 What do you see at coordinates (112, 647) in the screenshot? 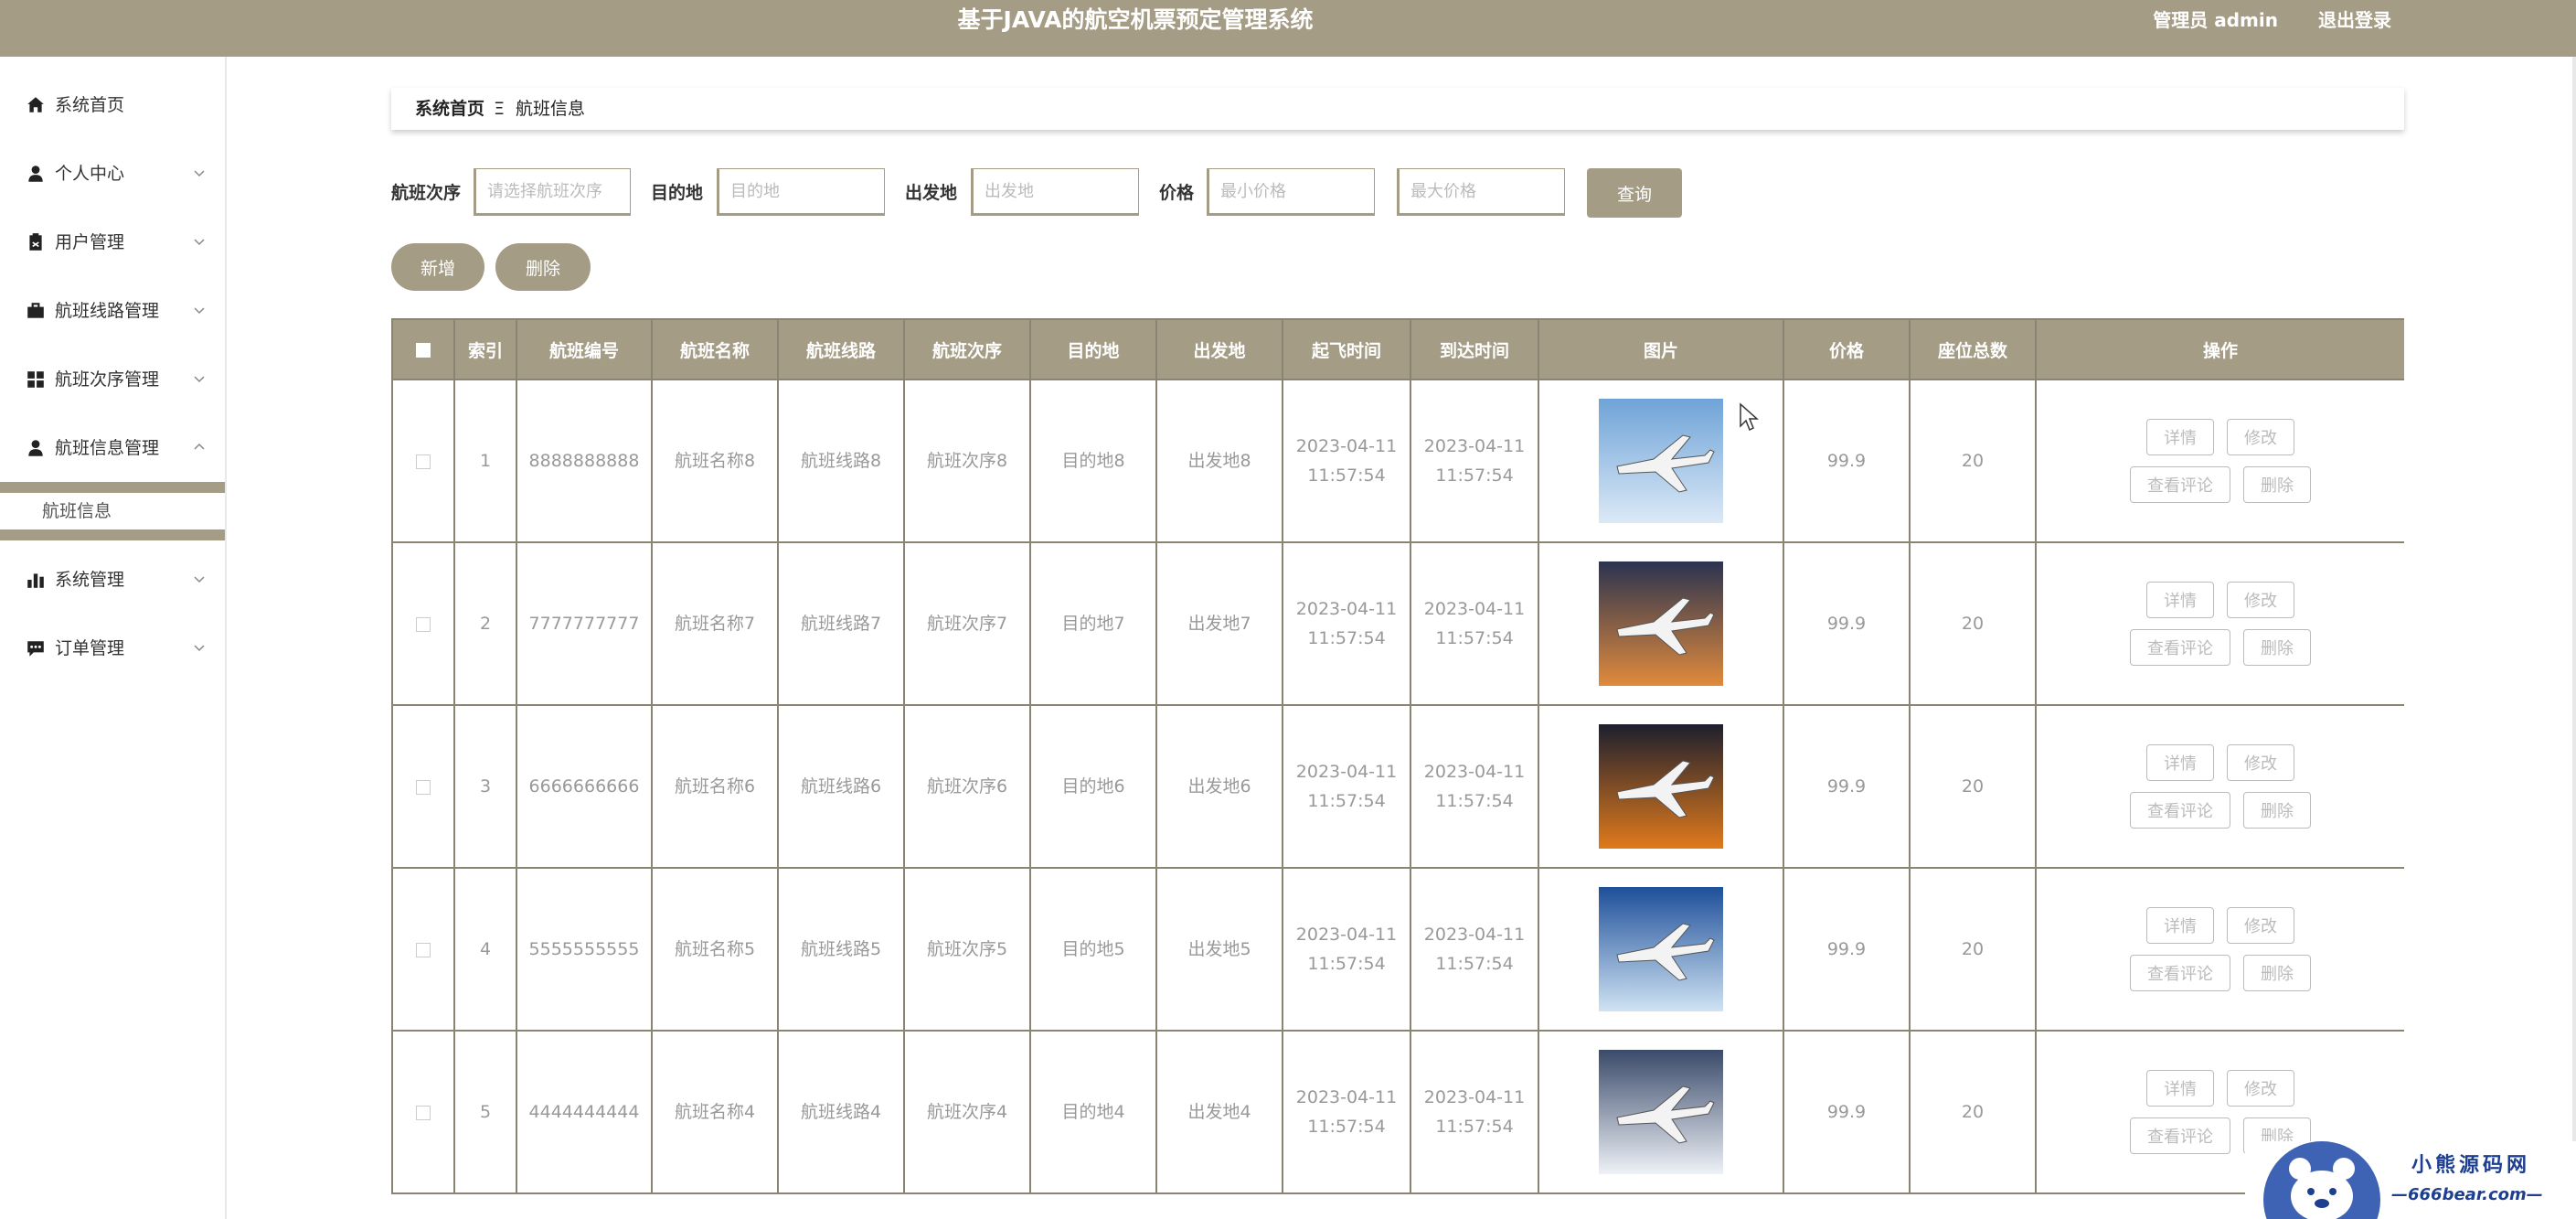
I see `sidebar-item-orders: 订单管理` at bounding box center [112, 647].